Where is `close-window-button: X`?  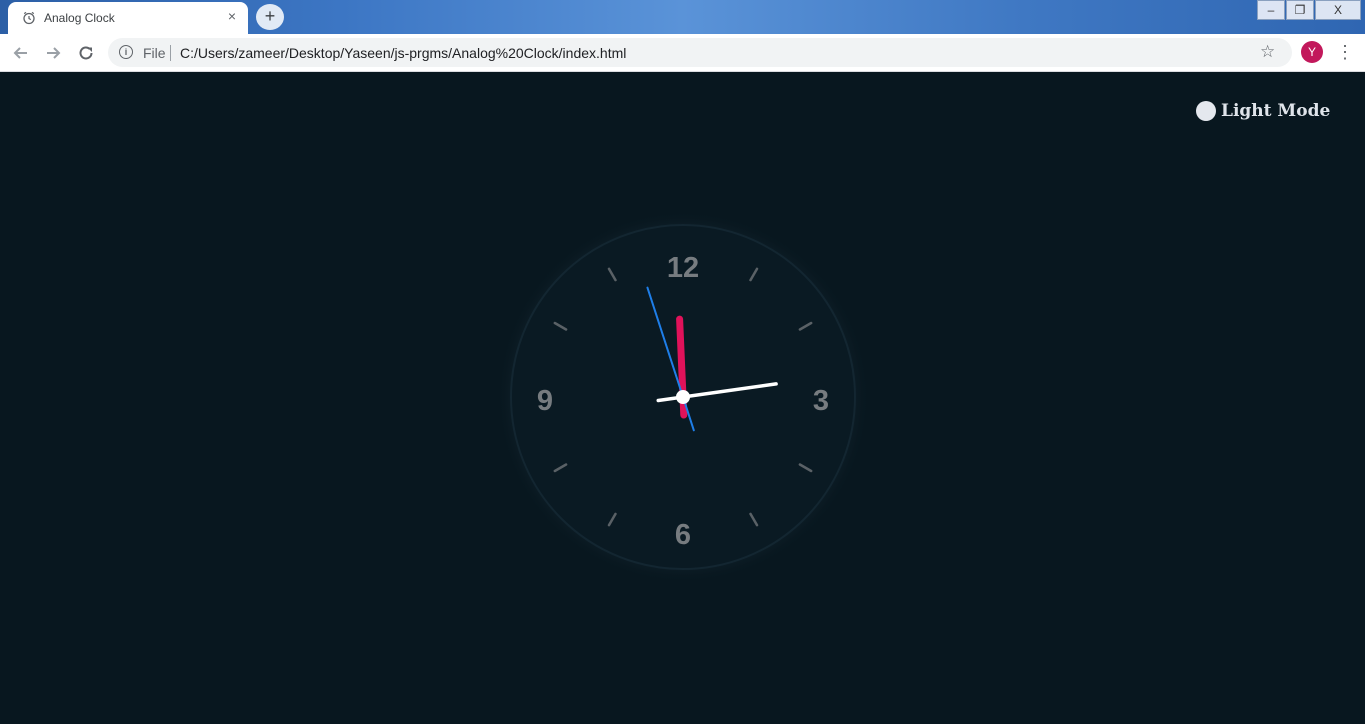
close-window-button: X is located at coordinates (1338, 10).